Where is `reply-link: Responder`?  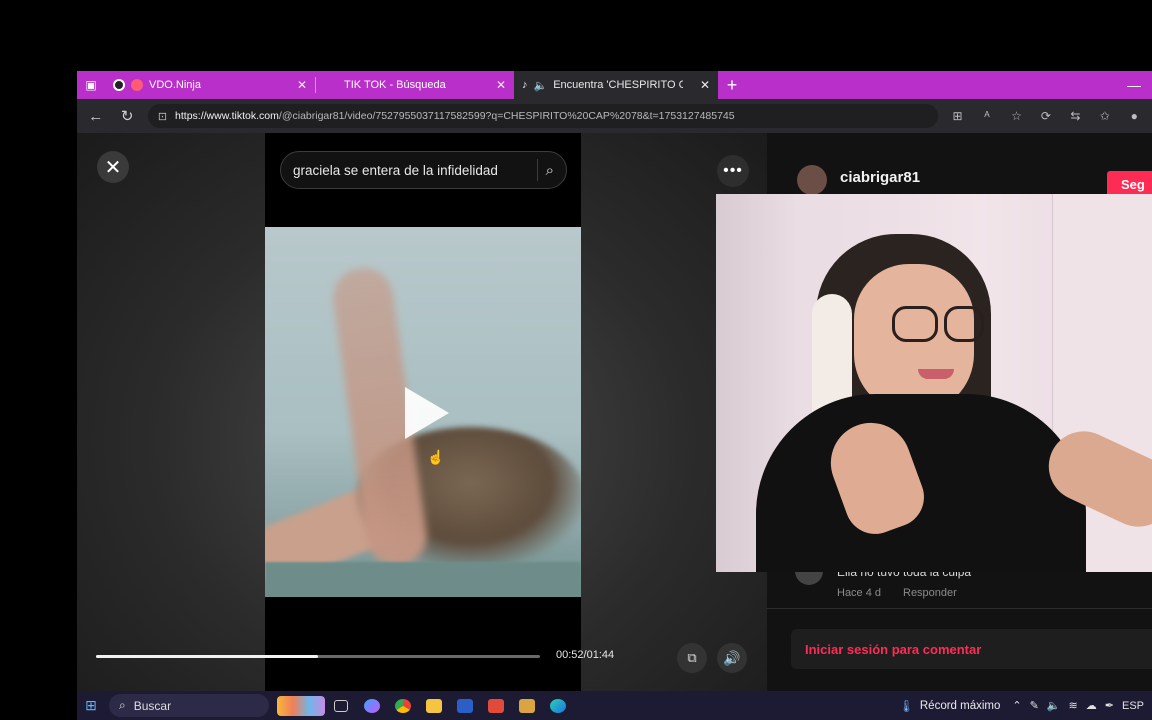
reply-link: Responder is located at coordinates (930, 593).